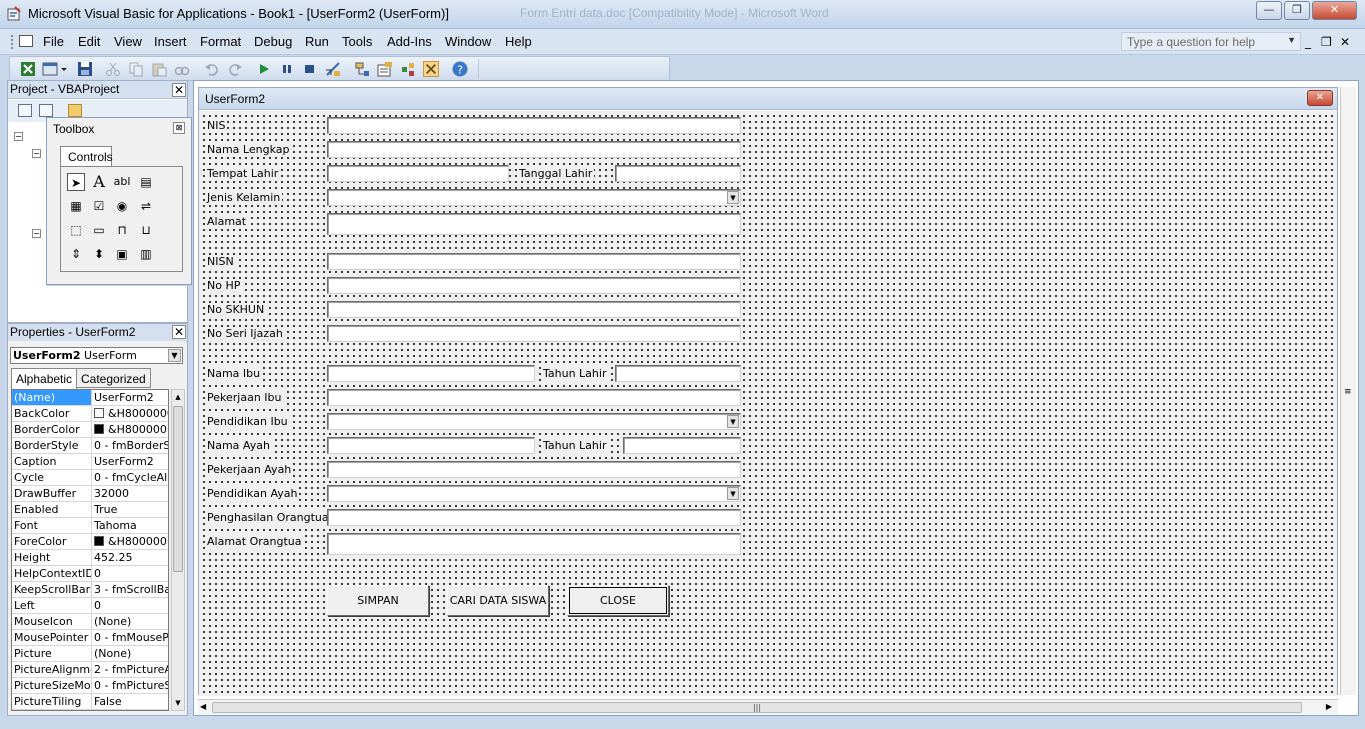  I want to click on scroll-thumb, so click(178, 489).